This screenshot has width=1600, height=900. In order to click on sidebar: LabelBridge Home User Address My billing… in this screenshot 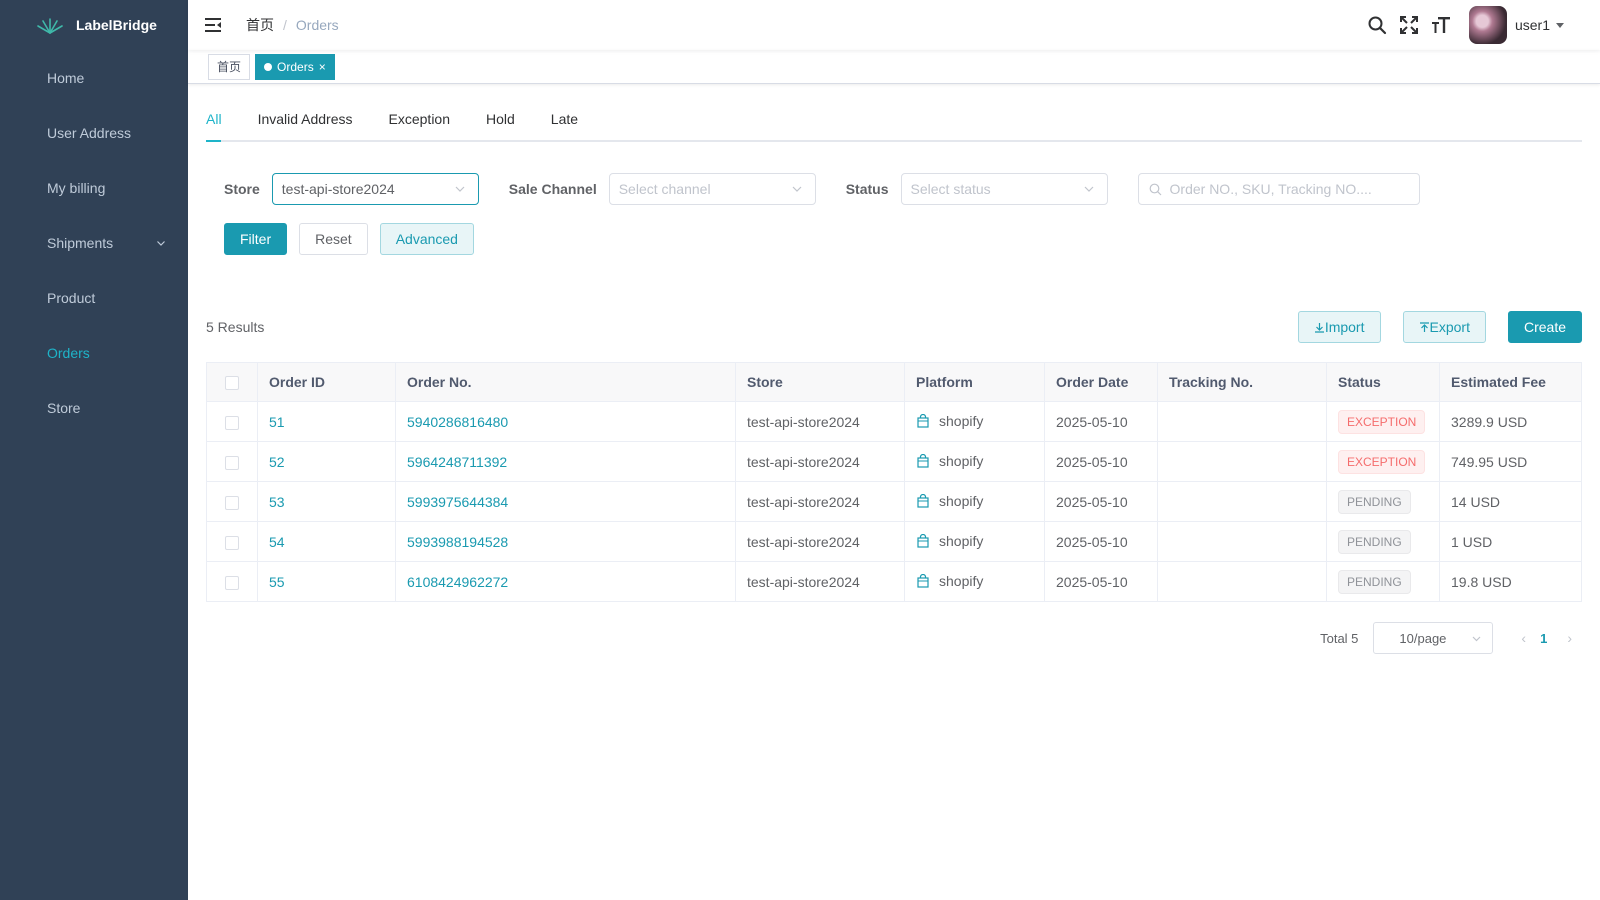, I will do `click(94, 450)`.